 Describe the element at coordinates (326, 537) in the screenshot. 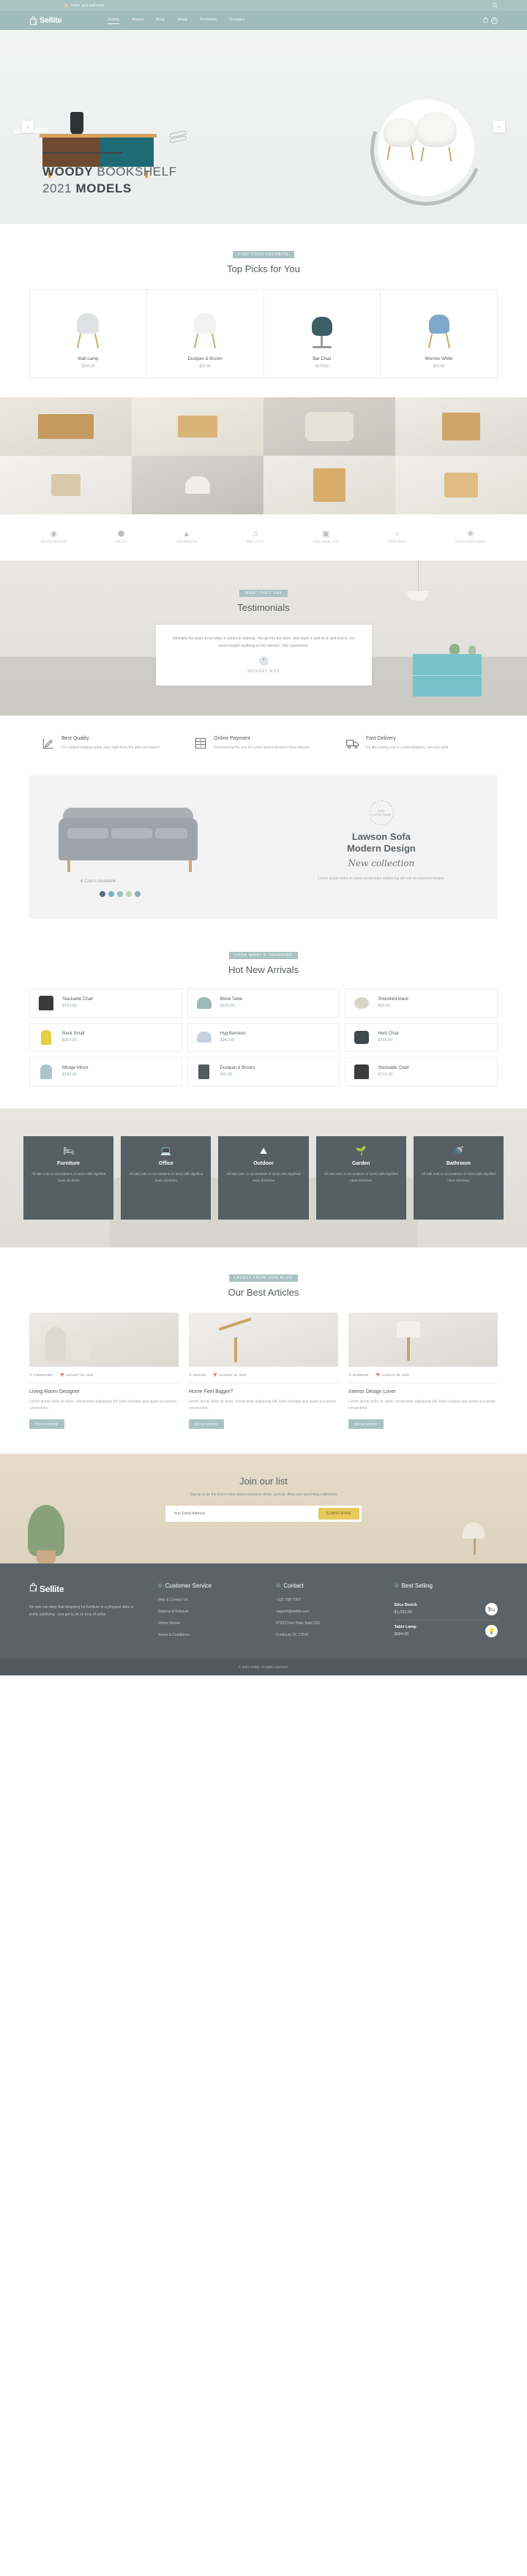

I see `brand-logo-item: ▣ SQUARE CO` at that location.